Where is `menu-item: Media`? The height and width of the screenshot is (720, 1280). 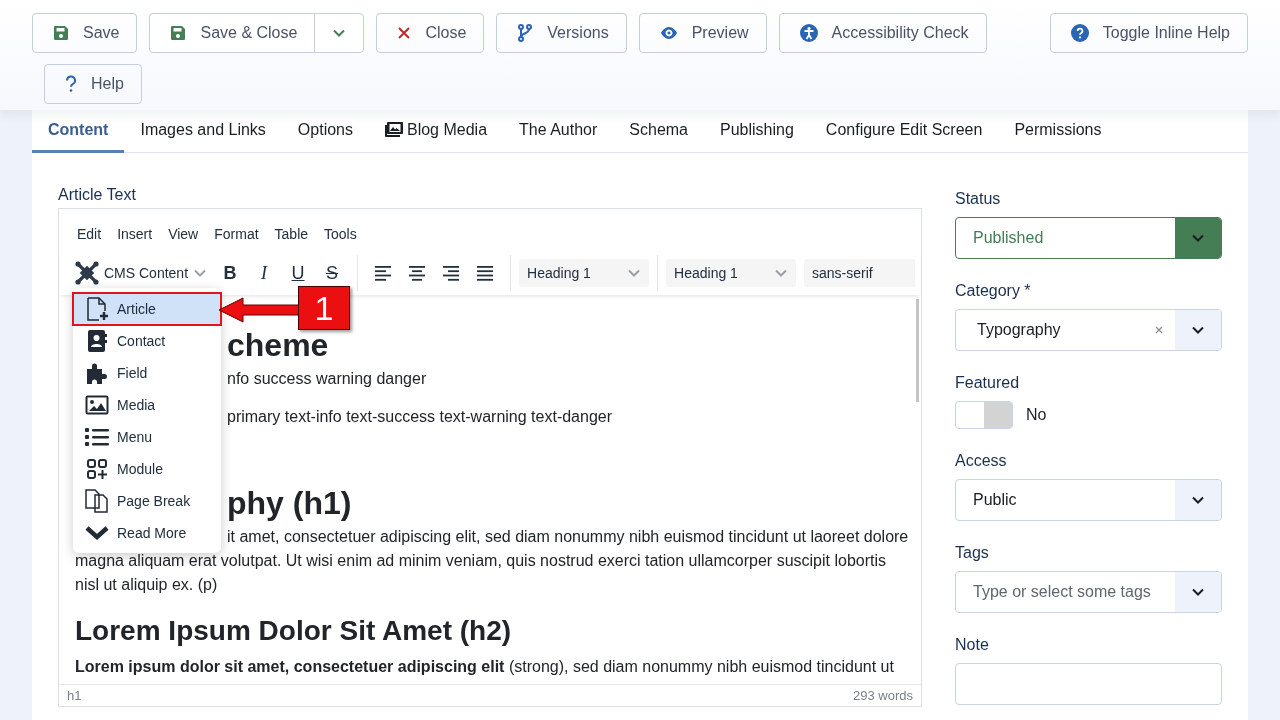
menu-item: Media is located at coordinates (147, 405).